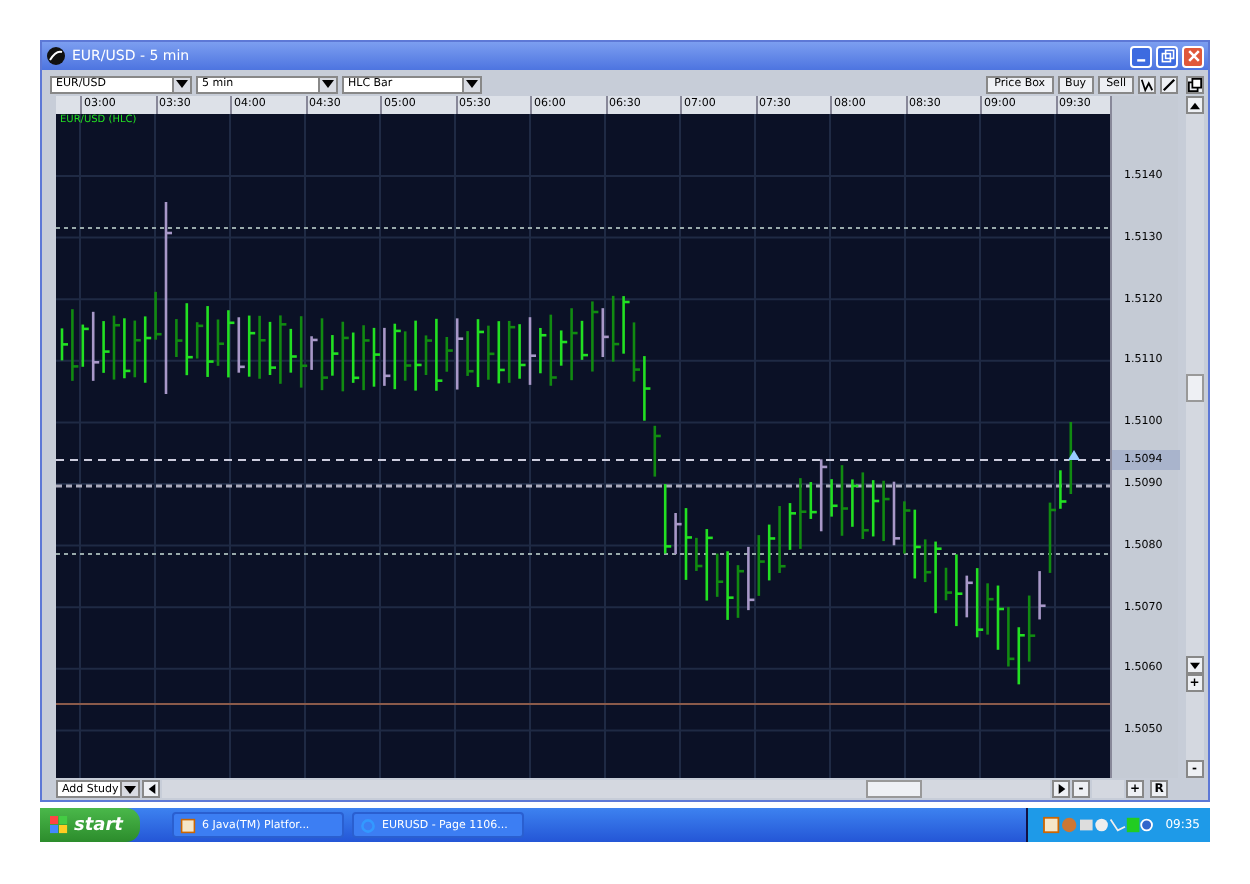  I want to click on scroll-down-button, so click(1194, 665).